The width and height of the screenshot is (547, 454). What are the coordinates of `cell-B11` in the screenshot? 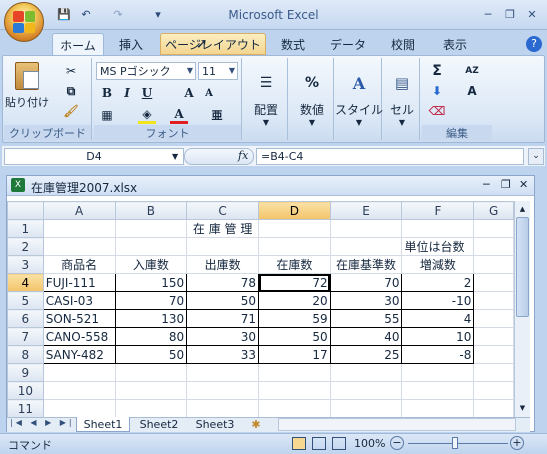 It's located at (151, 408).